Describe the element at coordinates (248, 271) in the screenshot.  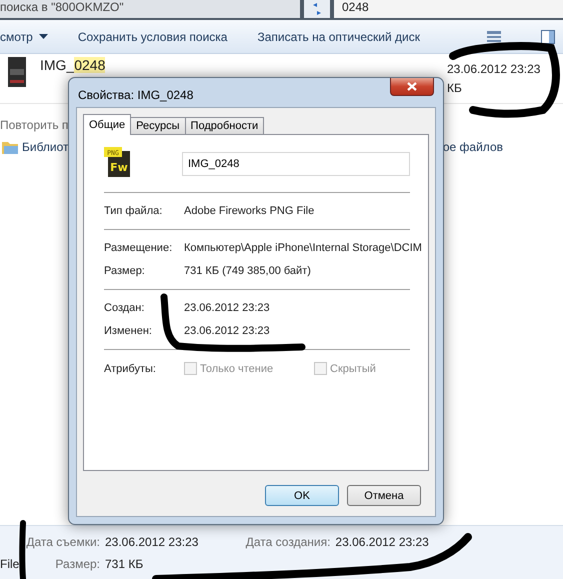
I see `property-value: 731 КБ (749 385,00 байт)` at that location.